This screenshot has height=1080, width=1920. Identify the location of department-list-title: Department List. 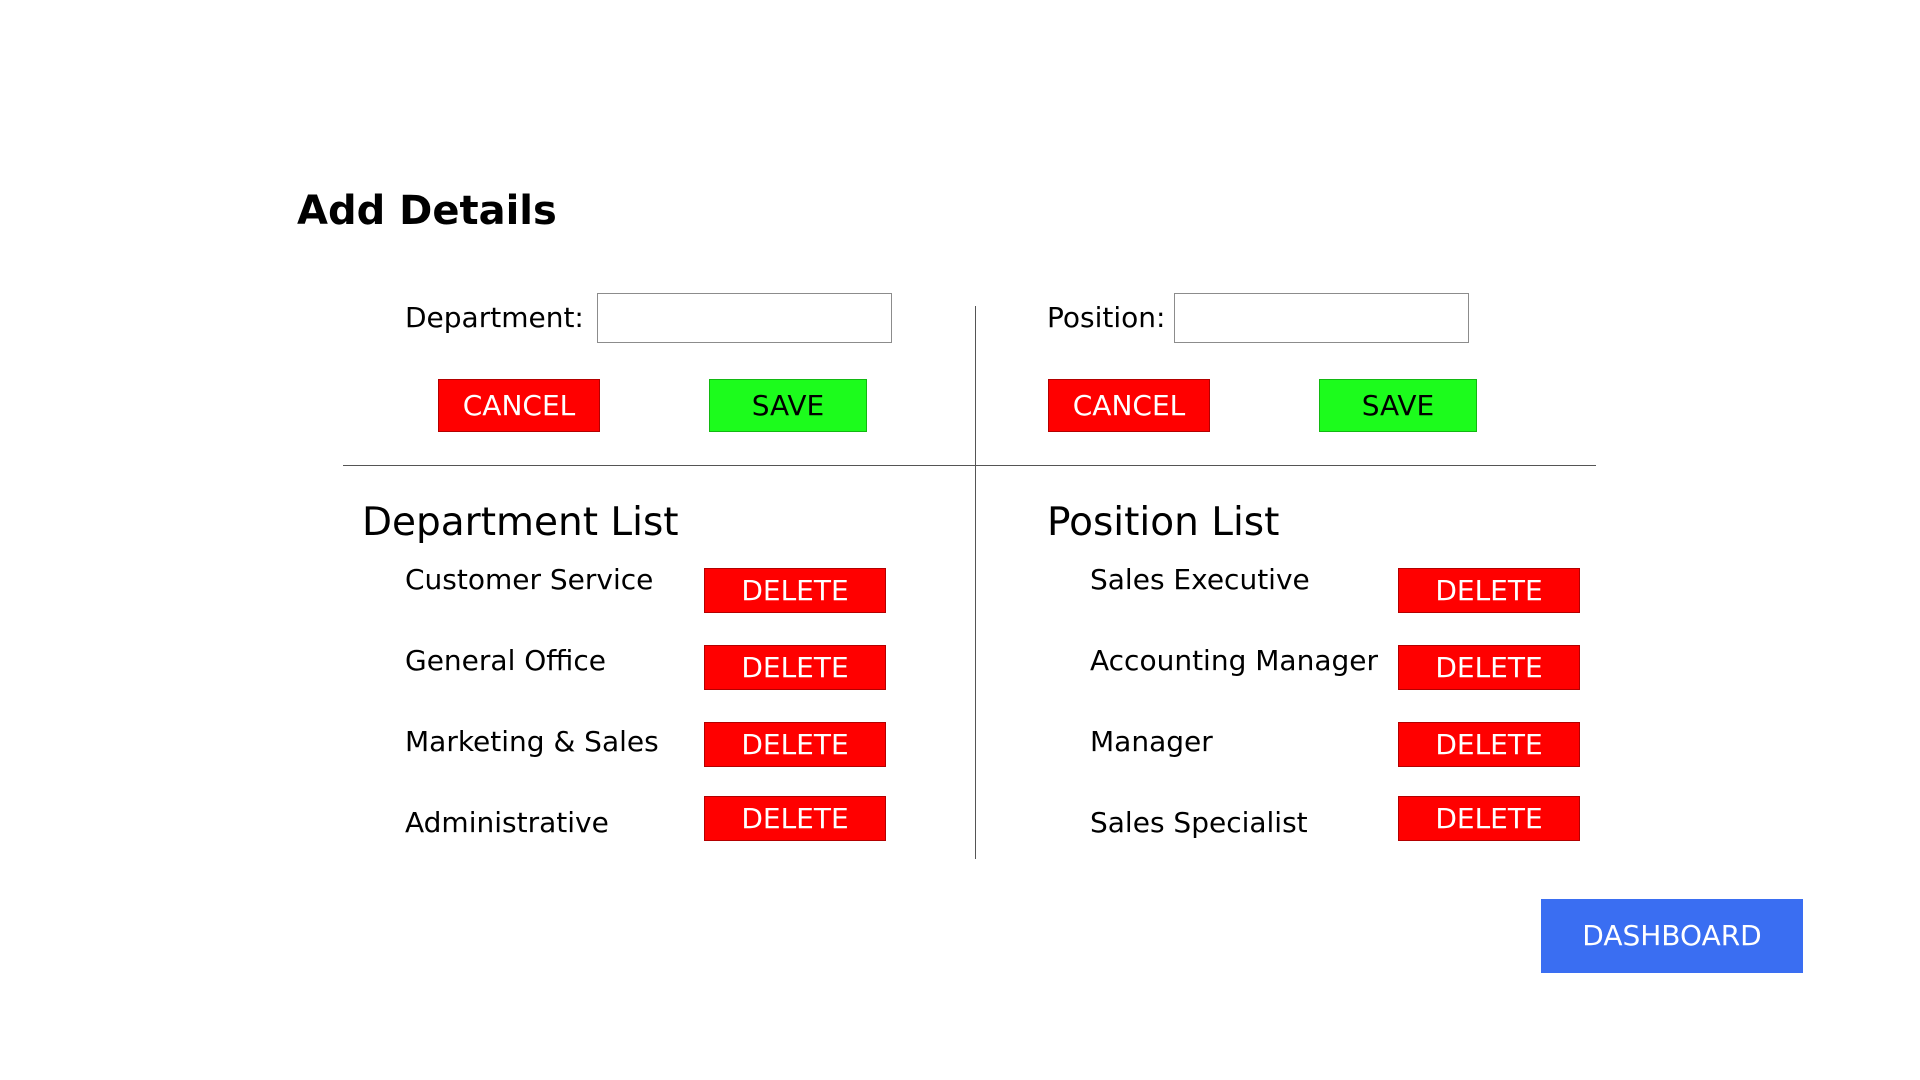
(520, 522).